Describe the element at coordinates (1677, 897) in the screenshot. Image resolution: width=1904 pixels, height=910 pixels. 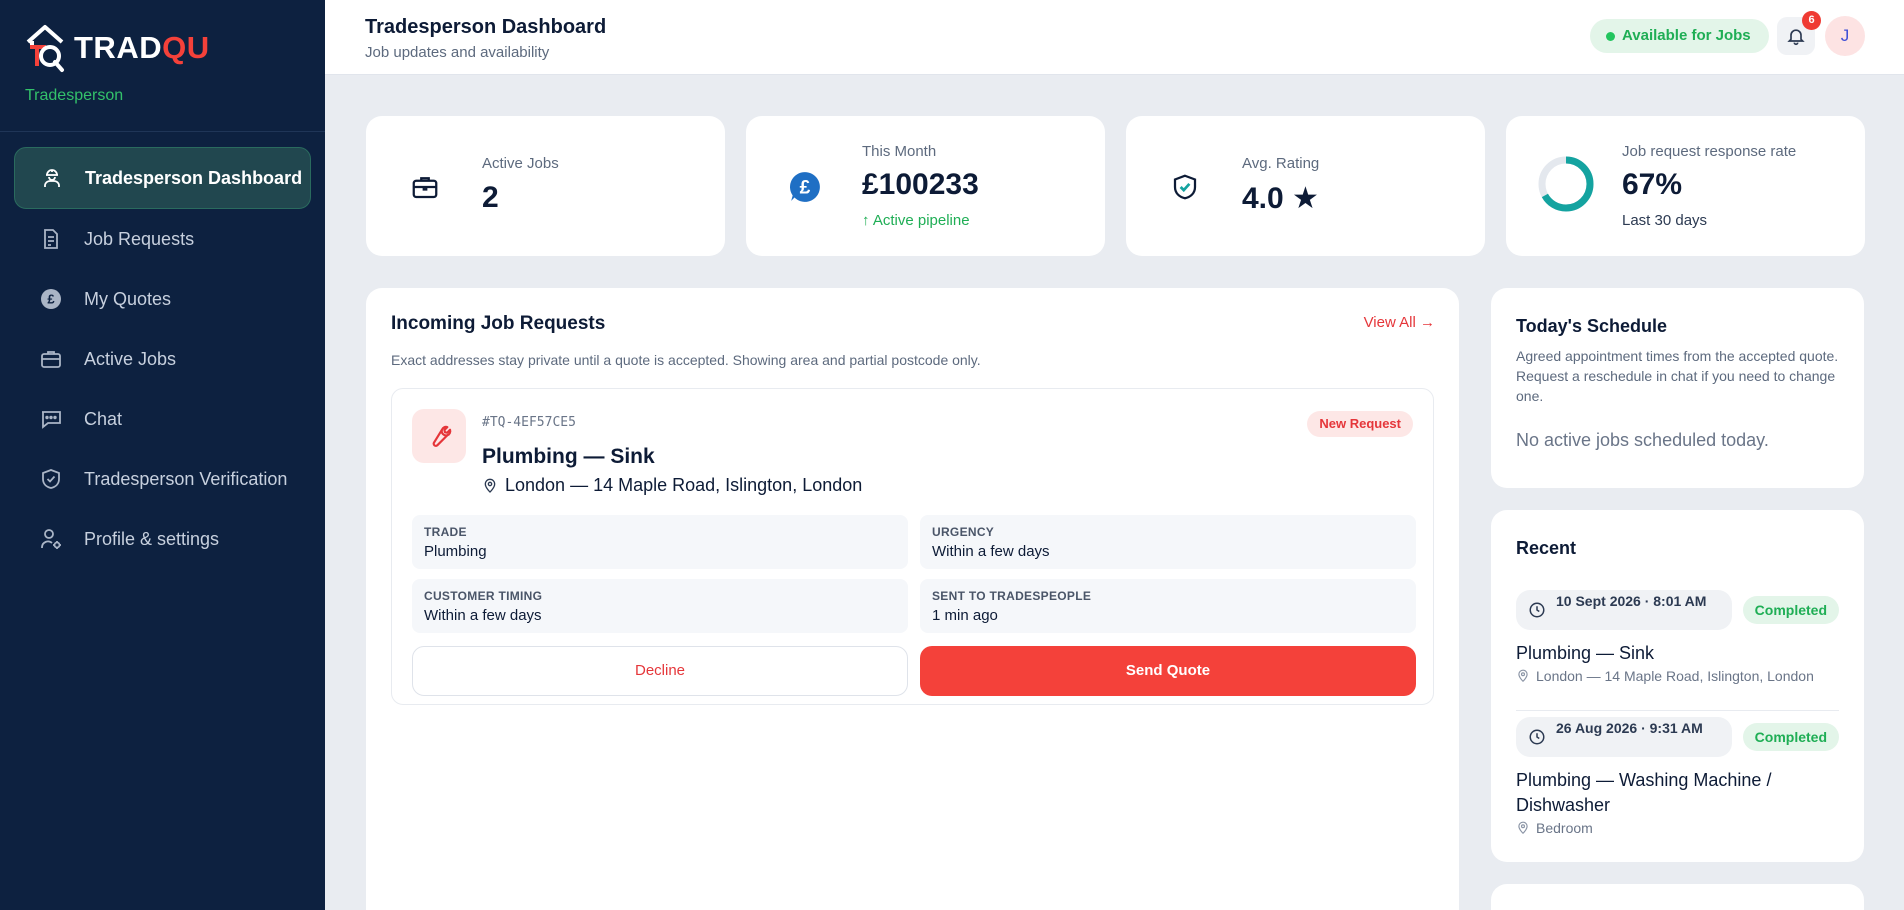
I see `next-card` at that location.